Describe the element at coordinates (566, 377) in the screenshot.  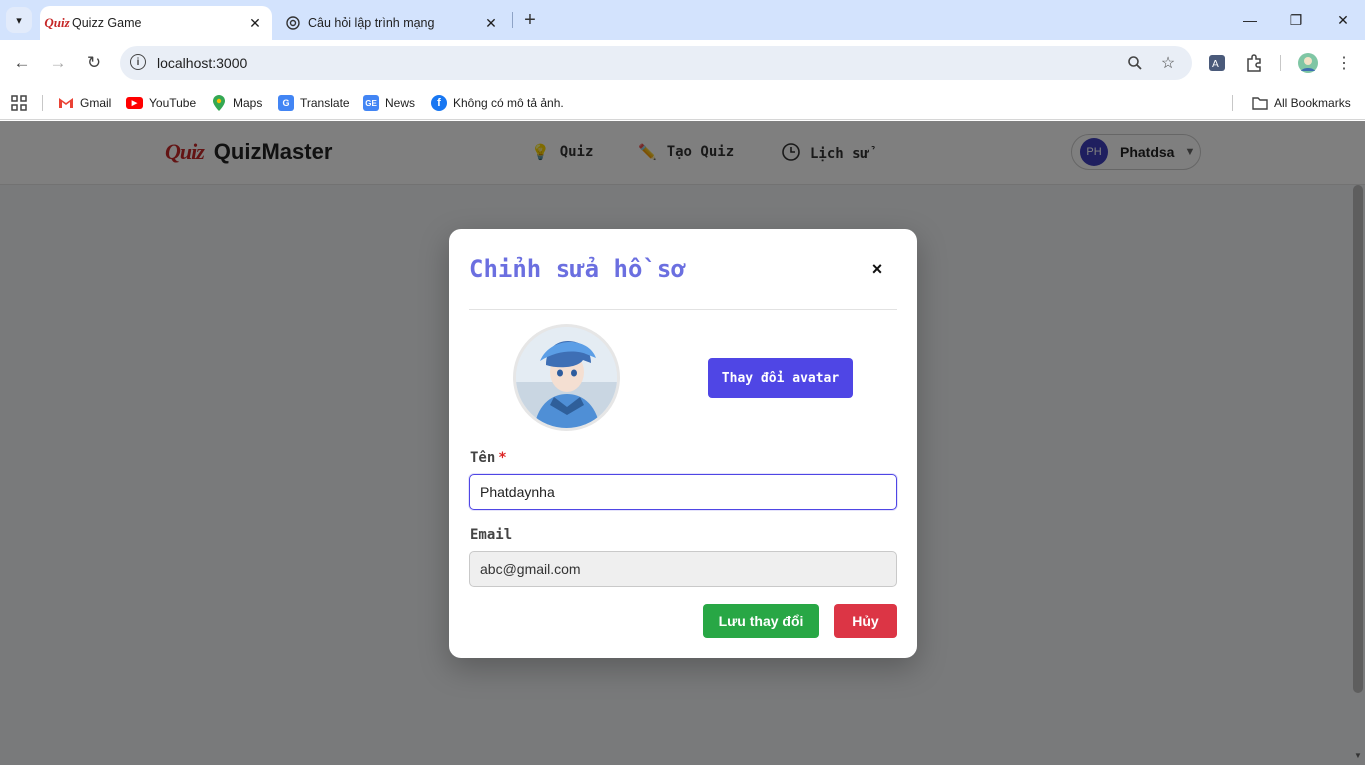
I see `profile-avatar-image` at that location.